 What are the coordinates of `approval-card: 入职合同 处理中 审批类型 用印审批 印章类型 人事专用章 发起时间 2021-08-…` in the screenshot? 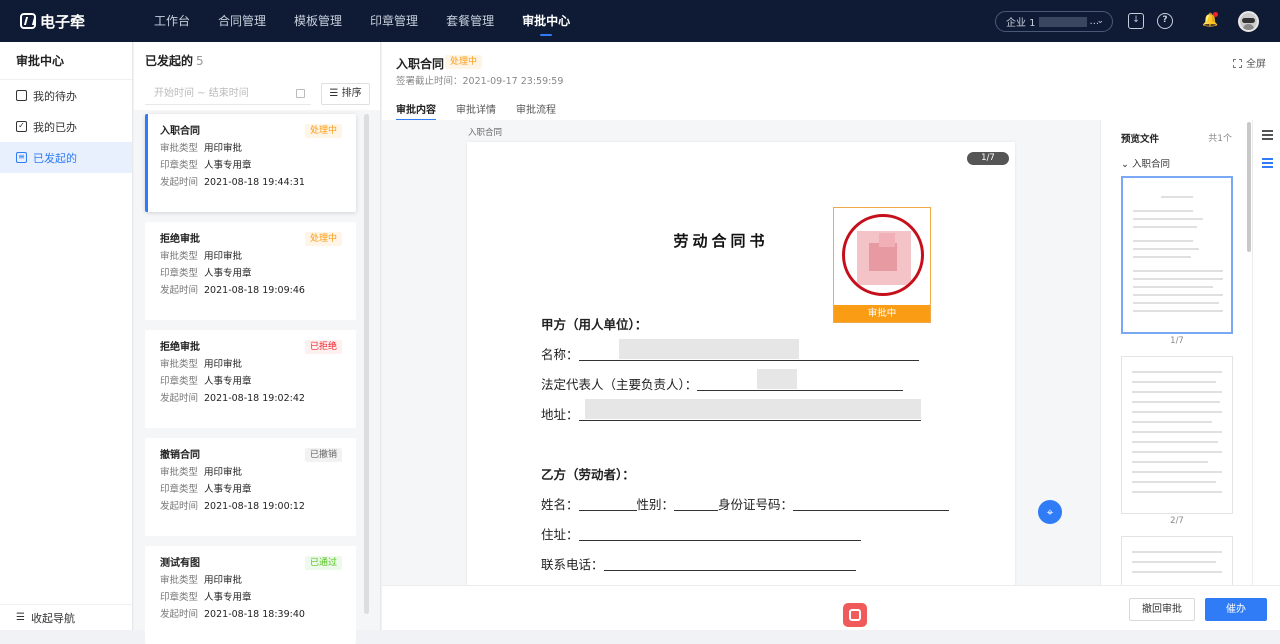 It's located at (250, 163).